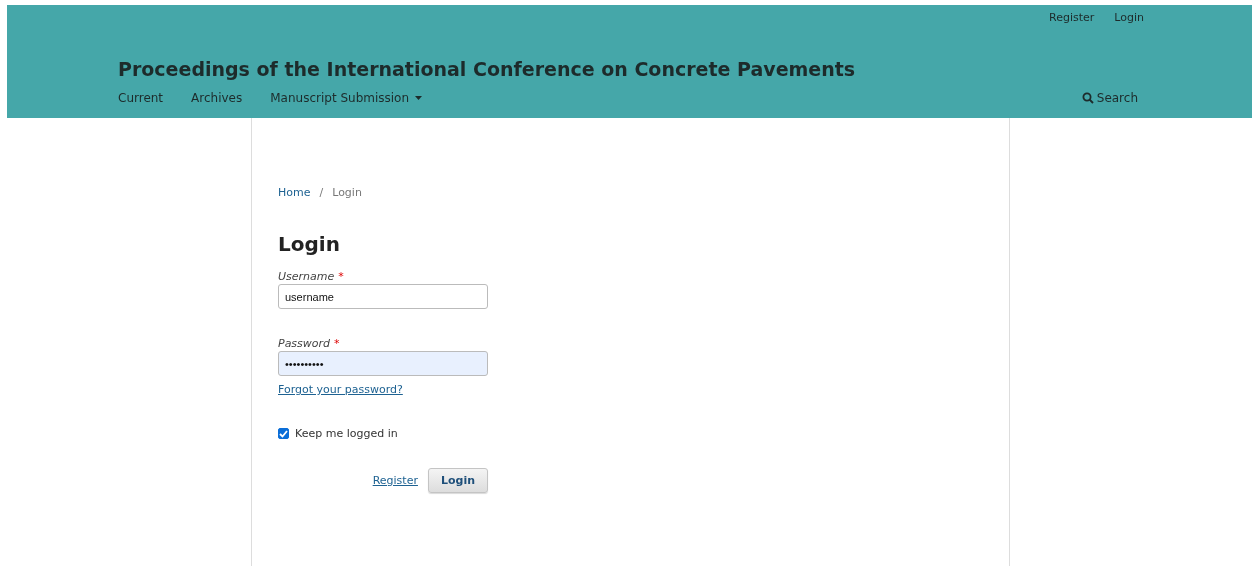  What do you see at coordinates (304, 344) in the screenshot?
I see `field-label: Password` at bounding box center [304, 344].